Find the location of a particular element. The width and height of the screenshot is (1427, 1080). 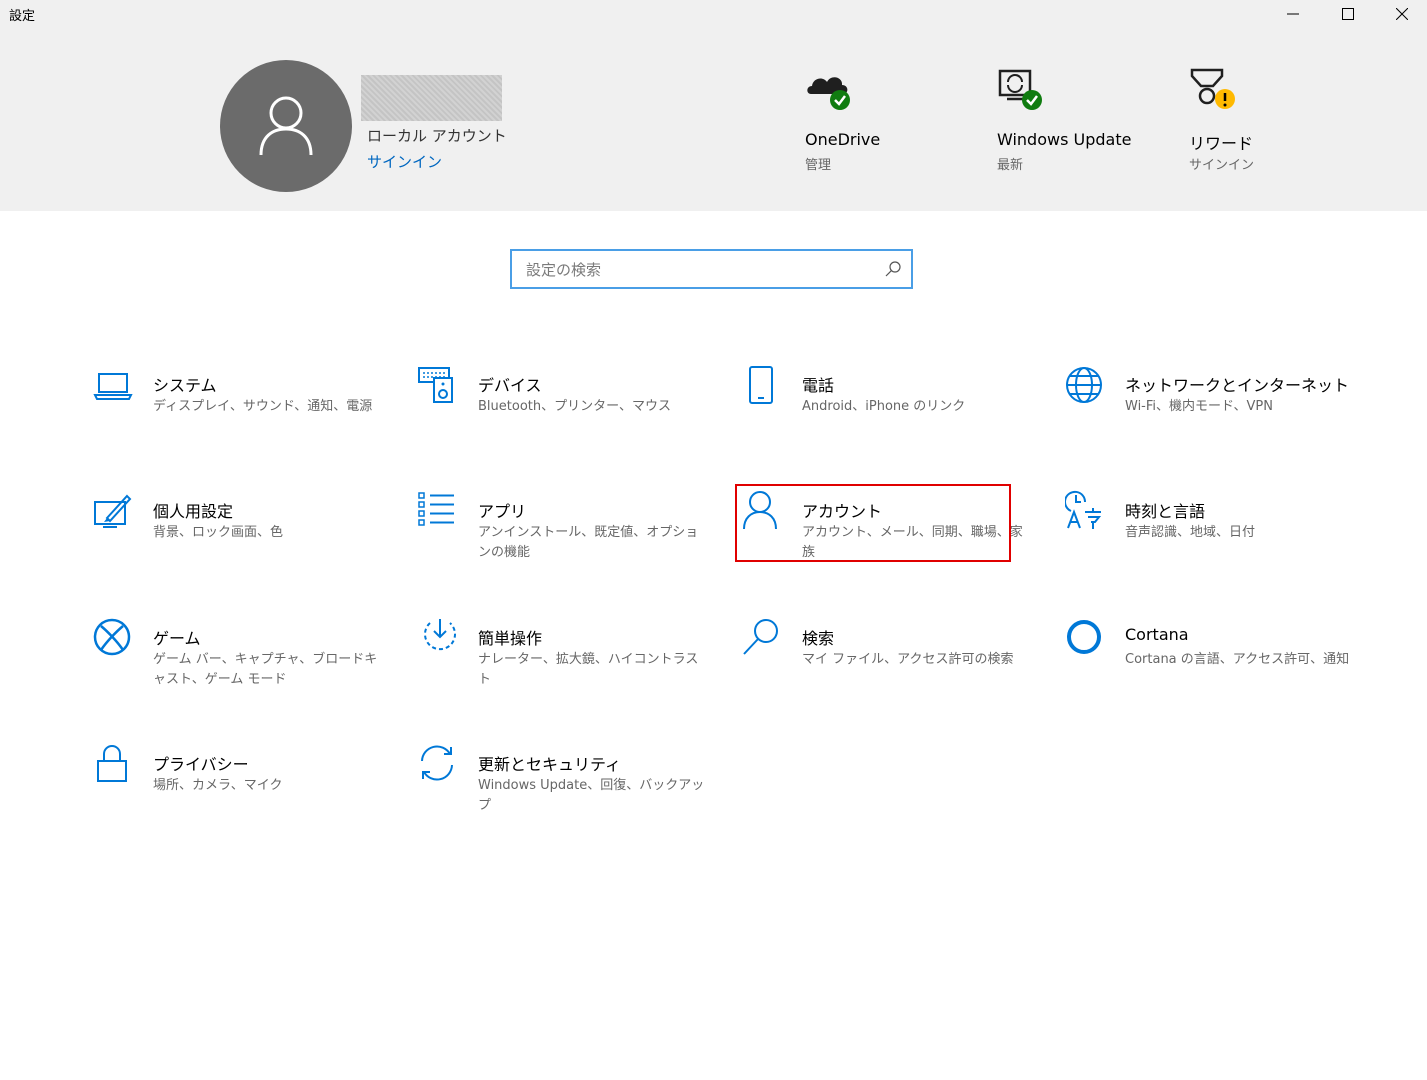

windows-update-label: Windows Update is located at coordinates (1064, 139).